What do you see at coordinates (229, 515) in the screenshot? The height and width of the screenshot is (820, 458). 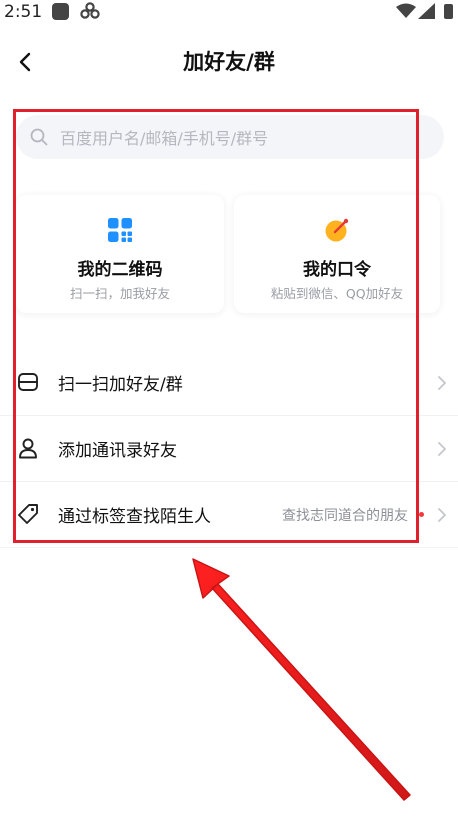 I see `list-item-tag-search: 通过标签查找陌生人 查找志同道合的朋友` at bounding box center [229, 515].